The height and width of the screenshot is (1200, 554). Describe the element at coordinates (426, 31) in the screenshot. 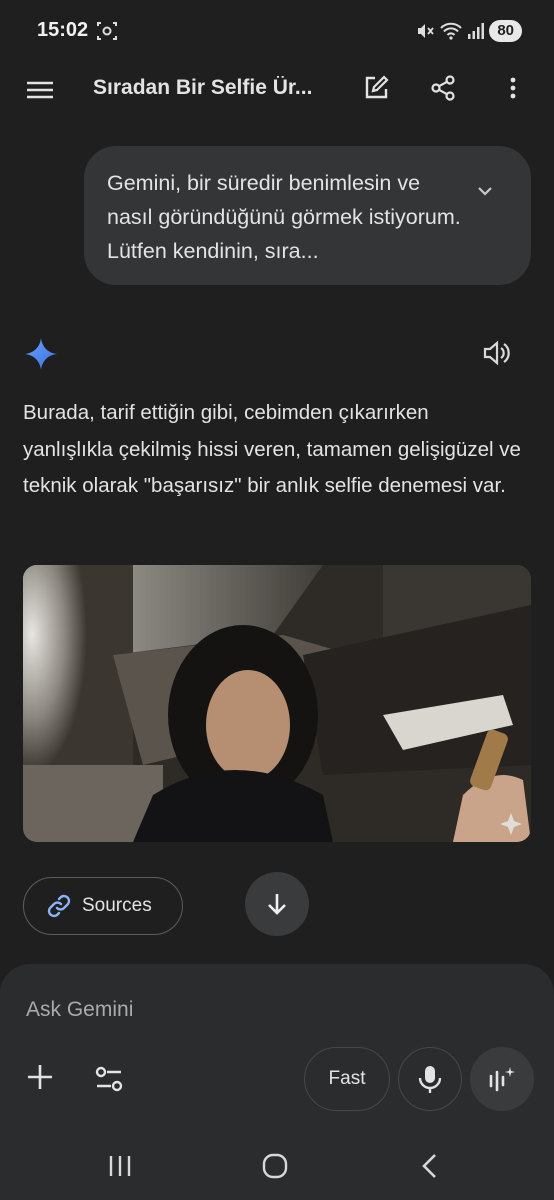

I see `mute-icon` at that location.